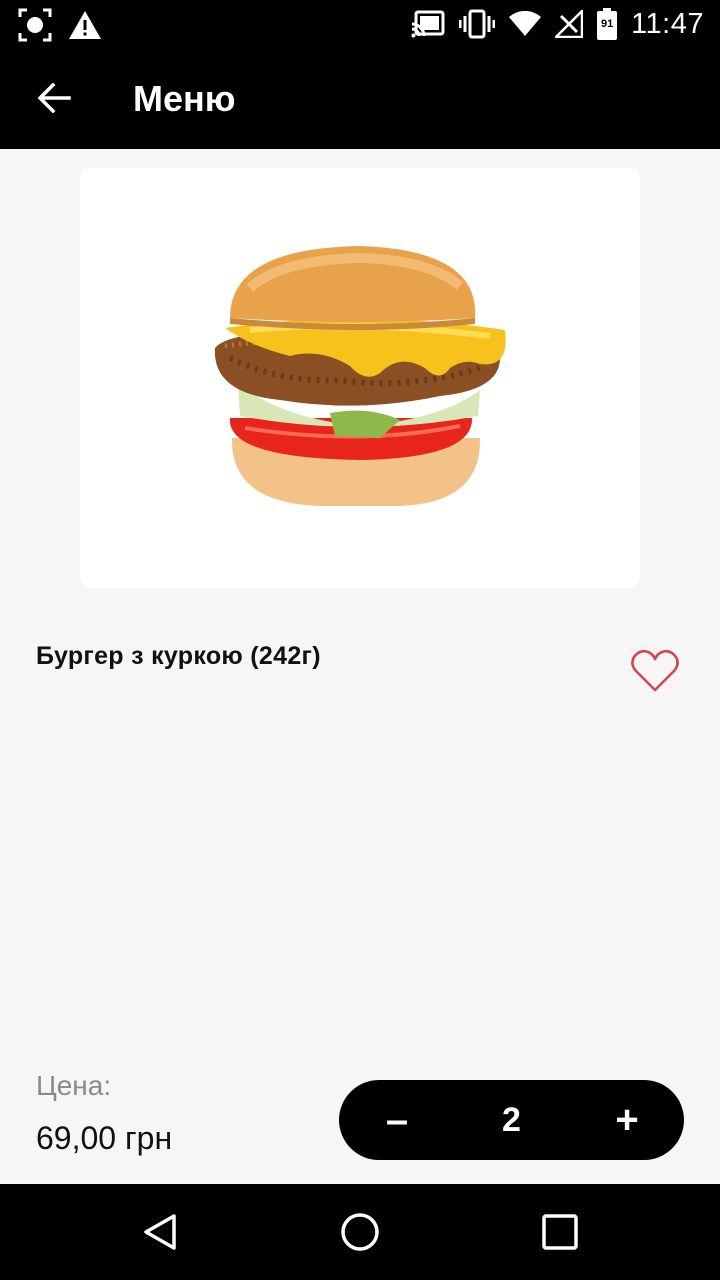 The width and height of the screenshot is (720, 1280). I want to click on status-time: 11:47, so click(667, 23).